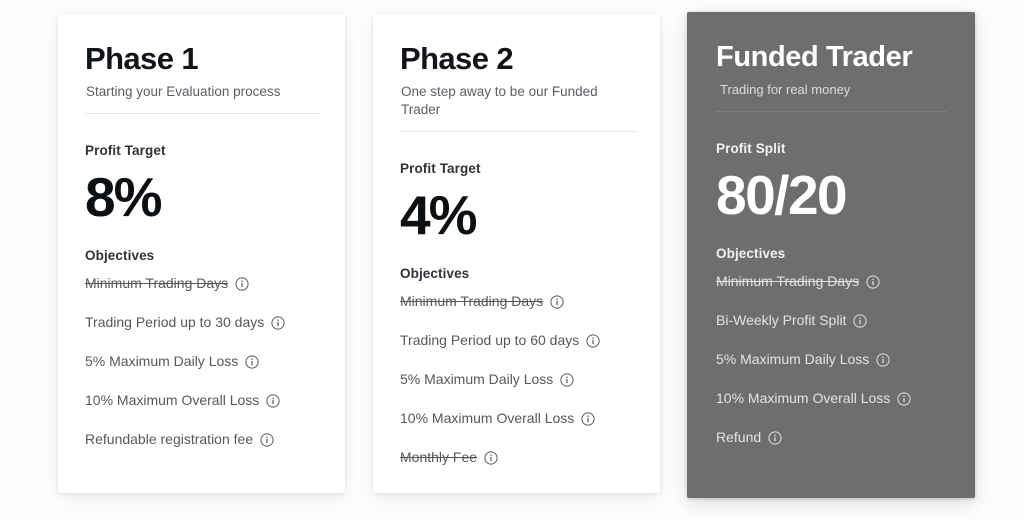 The height and width of the screenshot is (521, 1024). I want to click on card-title: Phase 1, so click(142, 58).